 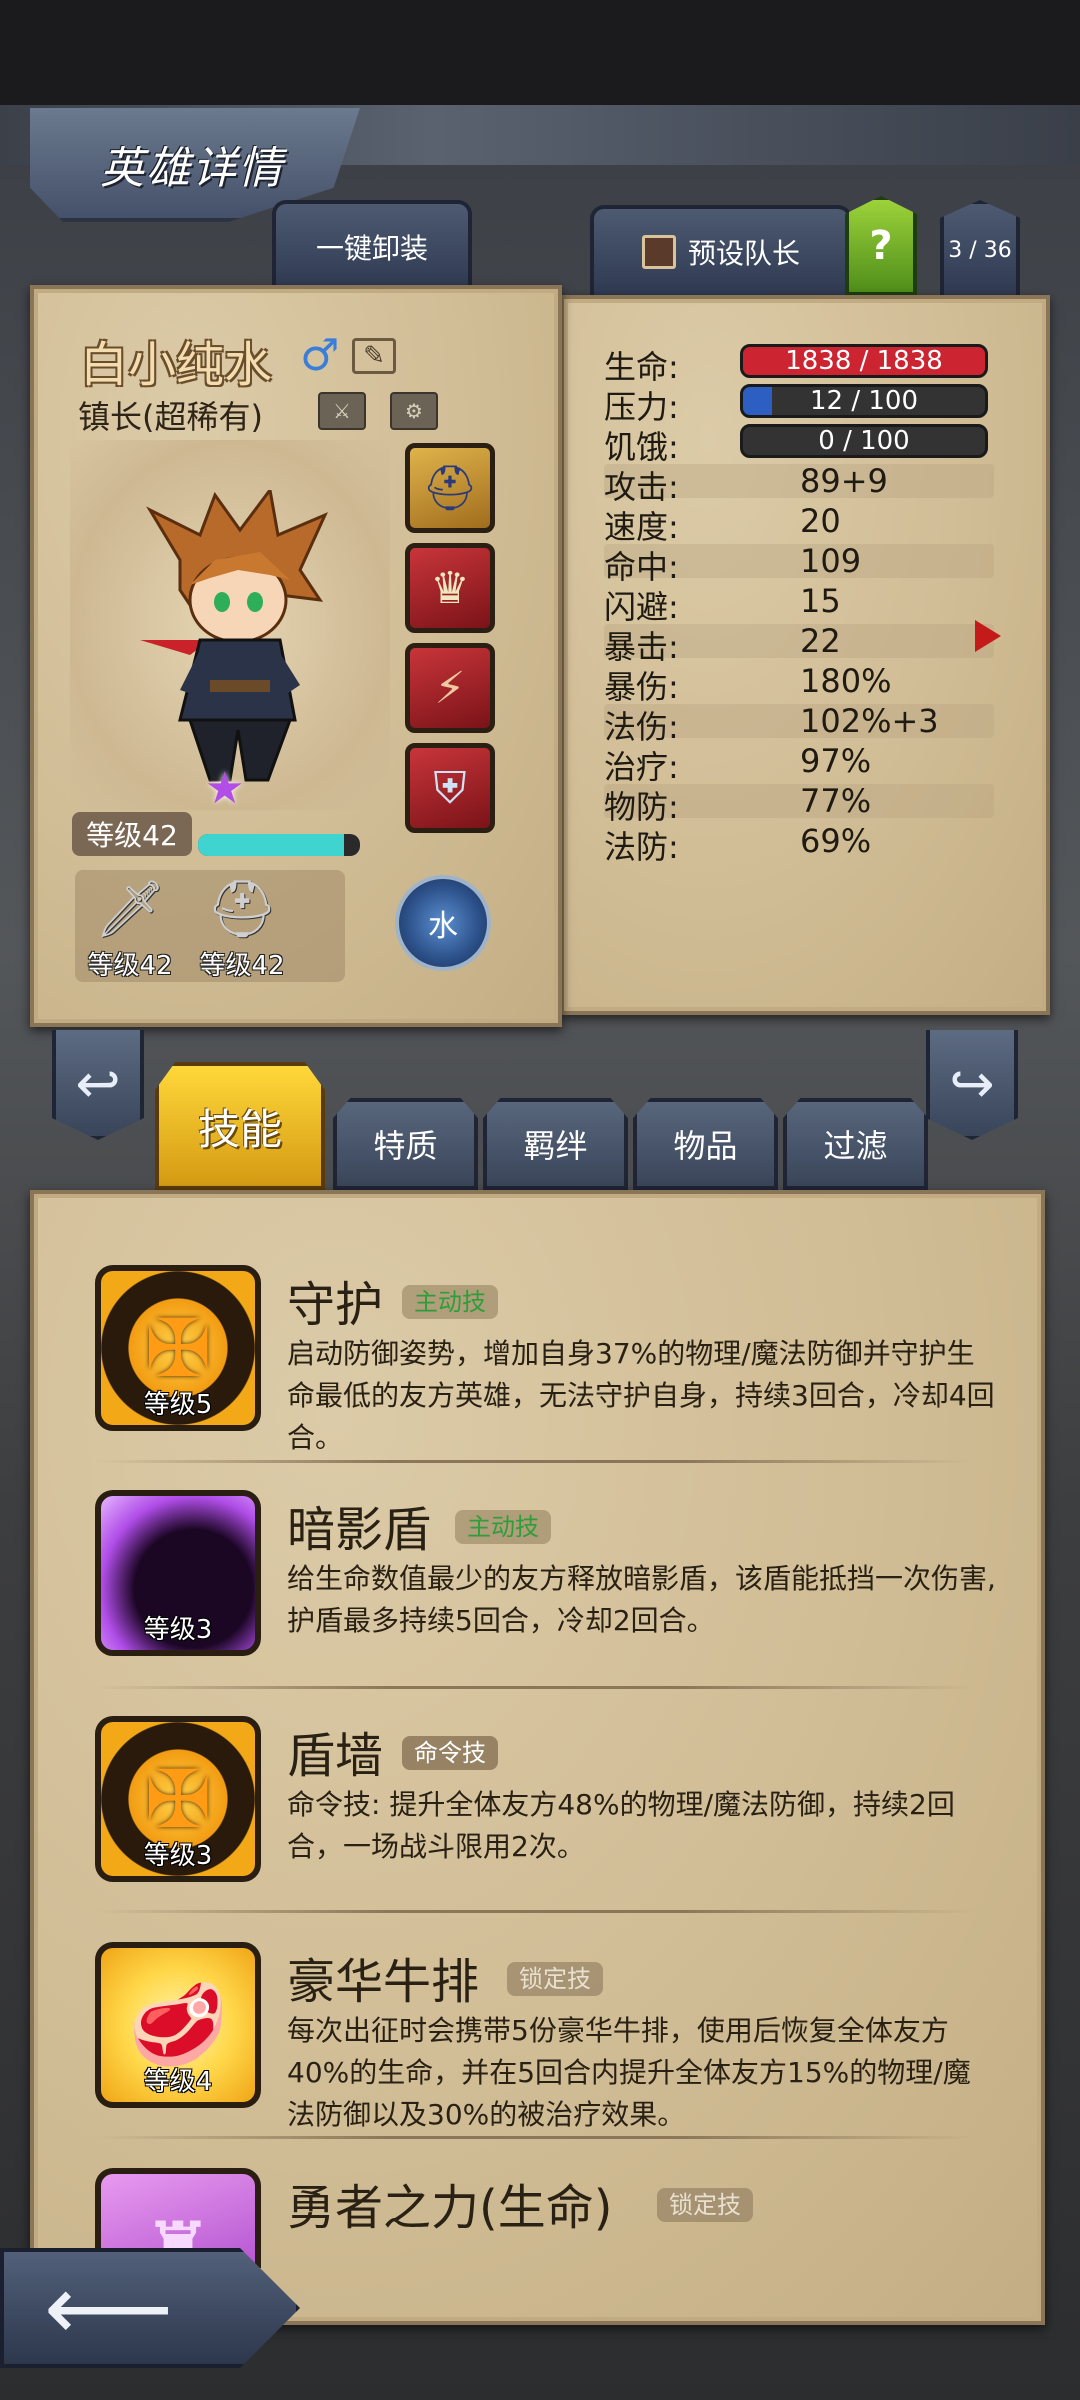 I want to click on bracer-icon: ⚡, so click(x=450, y=688).